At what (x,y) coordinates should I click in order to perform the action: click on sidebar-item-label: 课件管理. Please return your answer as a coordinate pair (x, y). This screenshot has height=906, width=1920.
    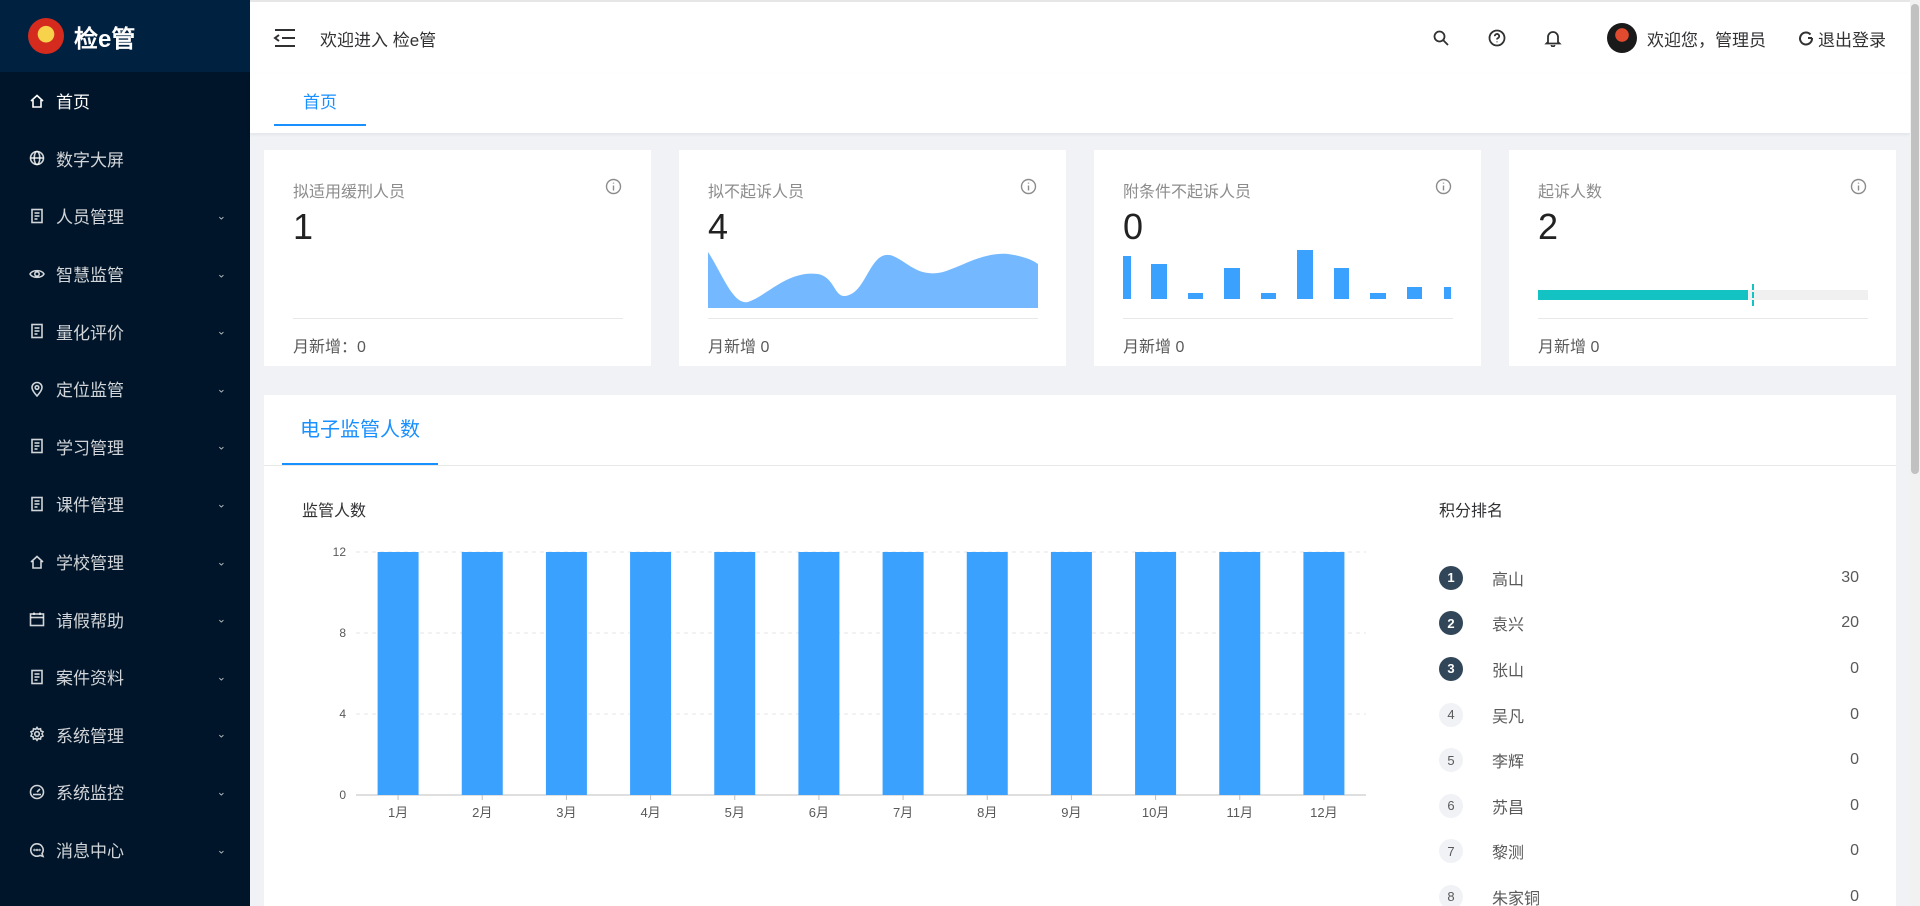
    Looking at the image, I should click on (90, 506).